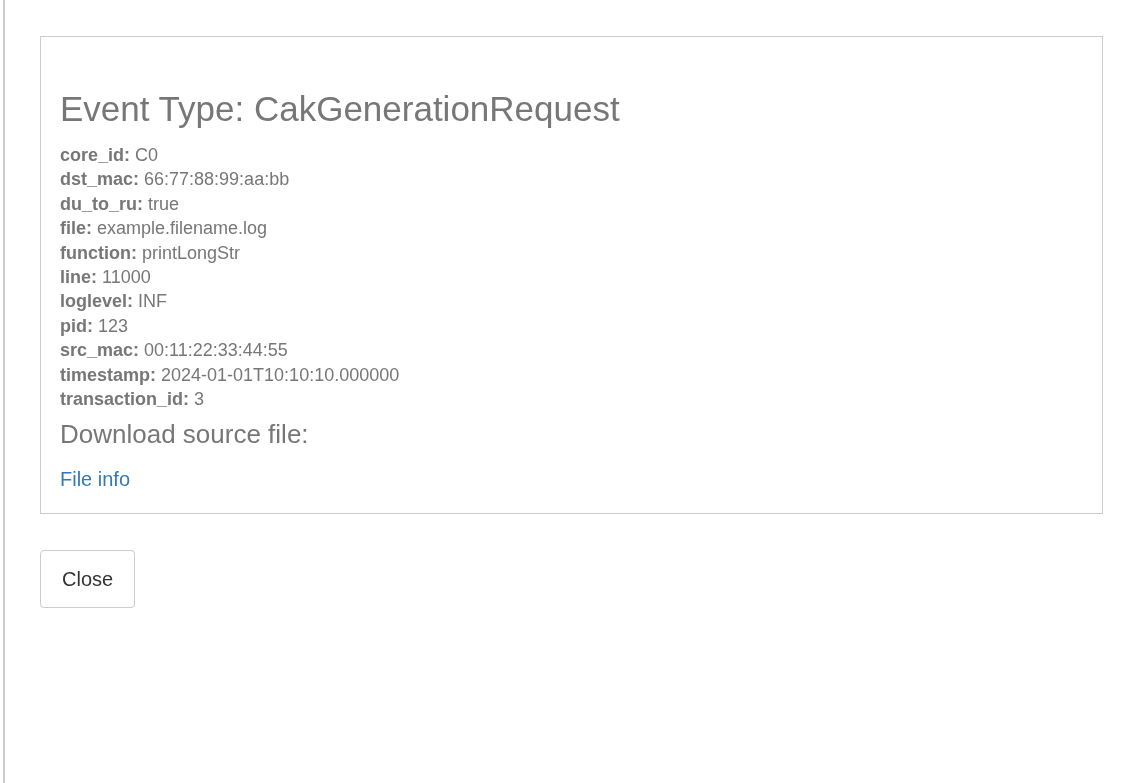  What do you see at coordinates (185, 434) in the screenshot?
I see `download-heading: Download source file:` at bounding box center [185, 434].